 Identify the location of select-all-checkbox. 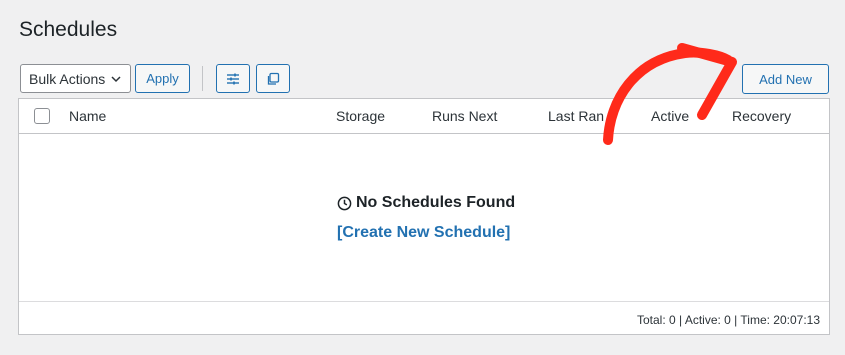
(42, 116).